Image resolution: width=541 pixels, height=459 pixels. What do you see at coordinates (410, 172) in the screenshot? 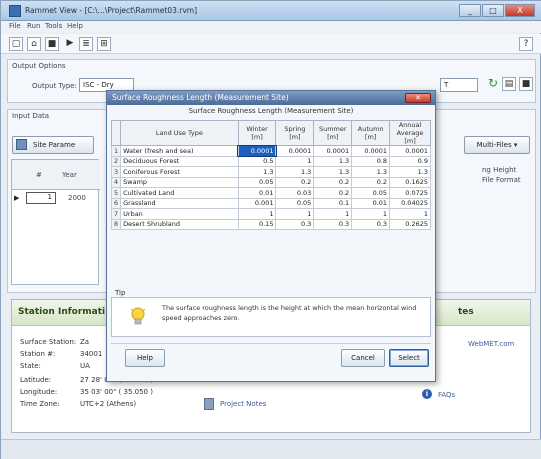
I see `annual-cell: 1.3` at bounding box center [410, 172].